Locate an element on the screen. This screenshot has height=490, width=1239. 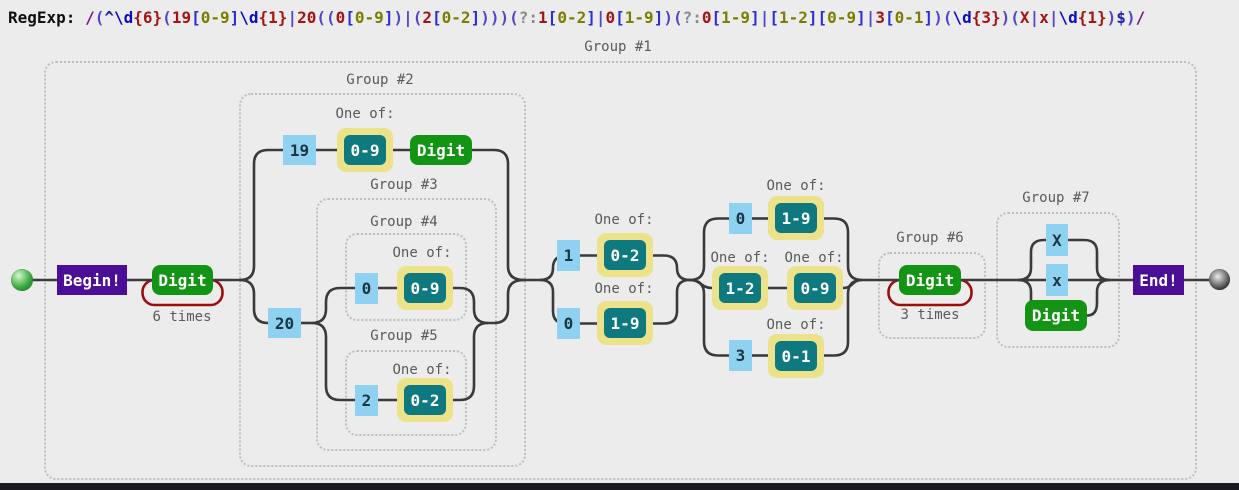
begin-node: Begin! is located at coordinates (92, 280).